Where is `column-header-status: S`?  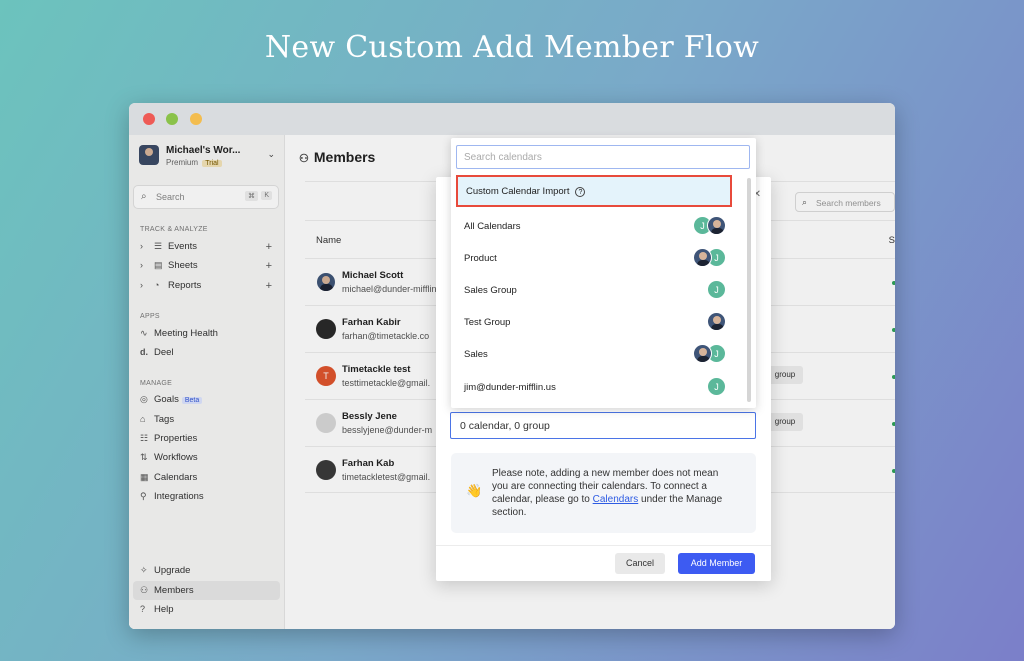 column-header-status: S is located at coordinates (892, 240).